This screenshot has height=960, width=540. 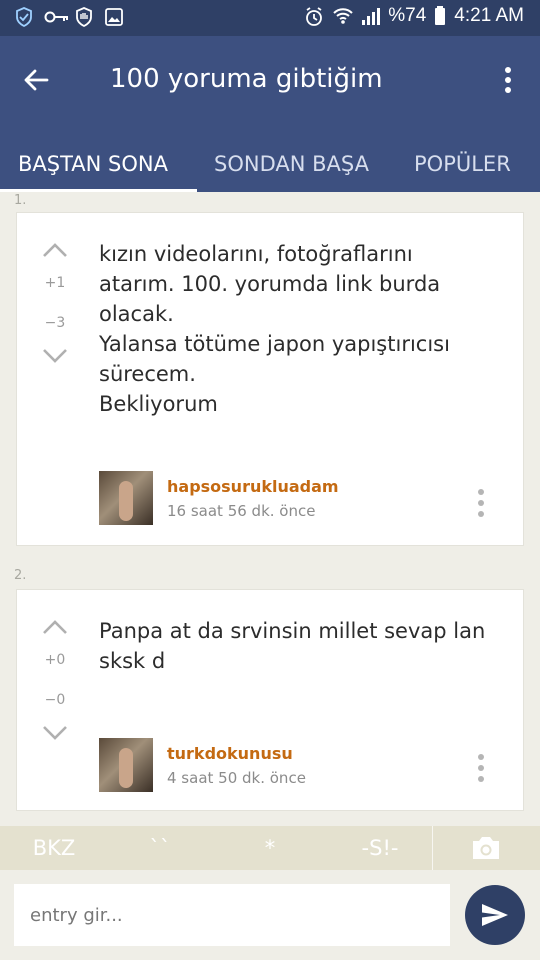 What do you see at coordinates (24, 17) in the screenshot?
I see `shield-icon` at bounding box center [24, 17].